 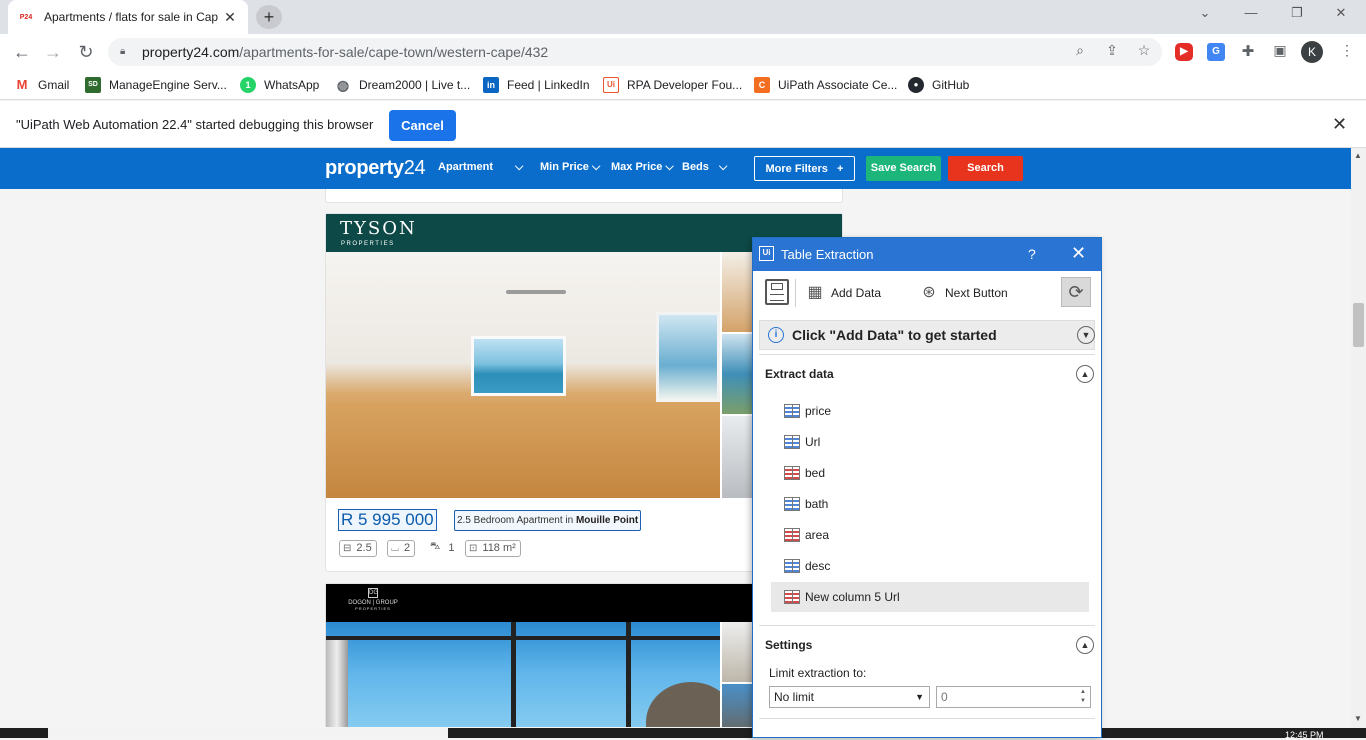 I want to click on taskbar: 12:45 PM, so click(x=683, y=734).